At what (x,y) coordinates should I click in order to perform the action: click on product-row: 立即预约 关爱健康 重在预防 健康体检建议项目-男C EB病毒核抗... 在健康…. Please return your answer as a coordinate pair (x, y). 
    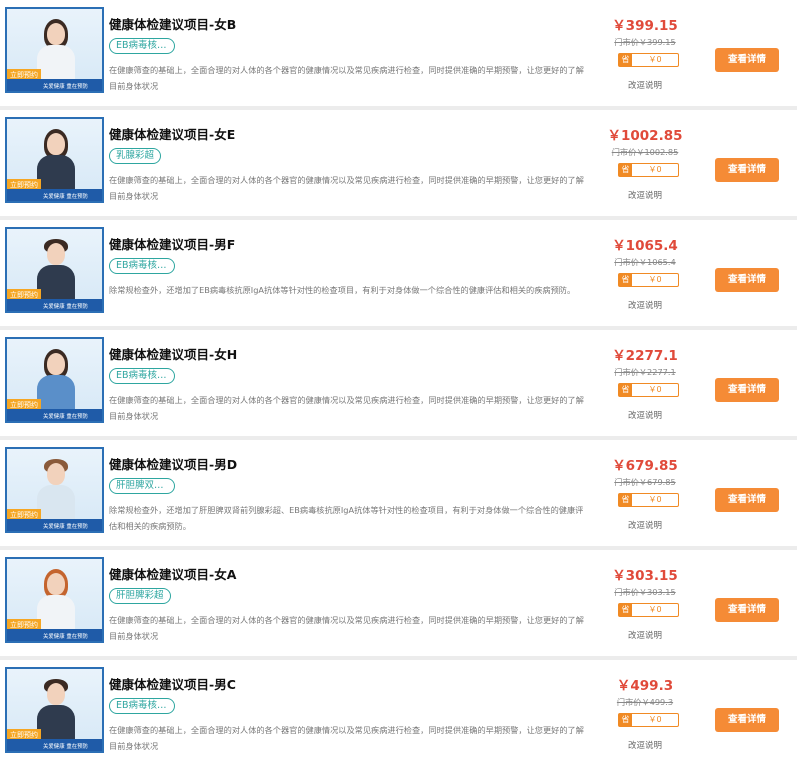
    Looking at the image, I should click on (398, 713).